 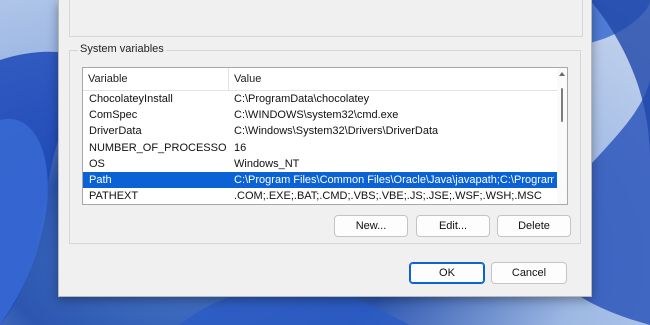 I want to click on ok-button: OK, so click(x=447, y=273).